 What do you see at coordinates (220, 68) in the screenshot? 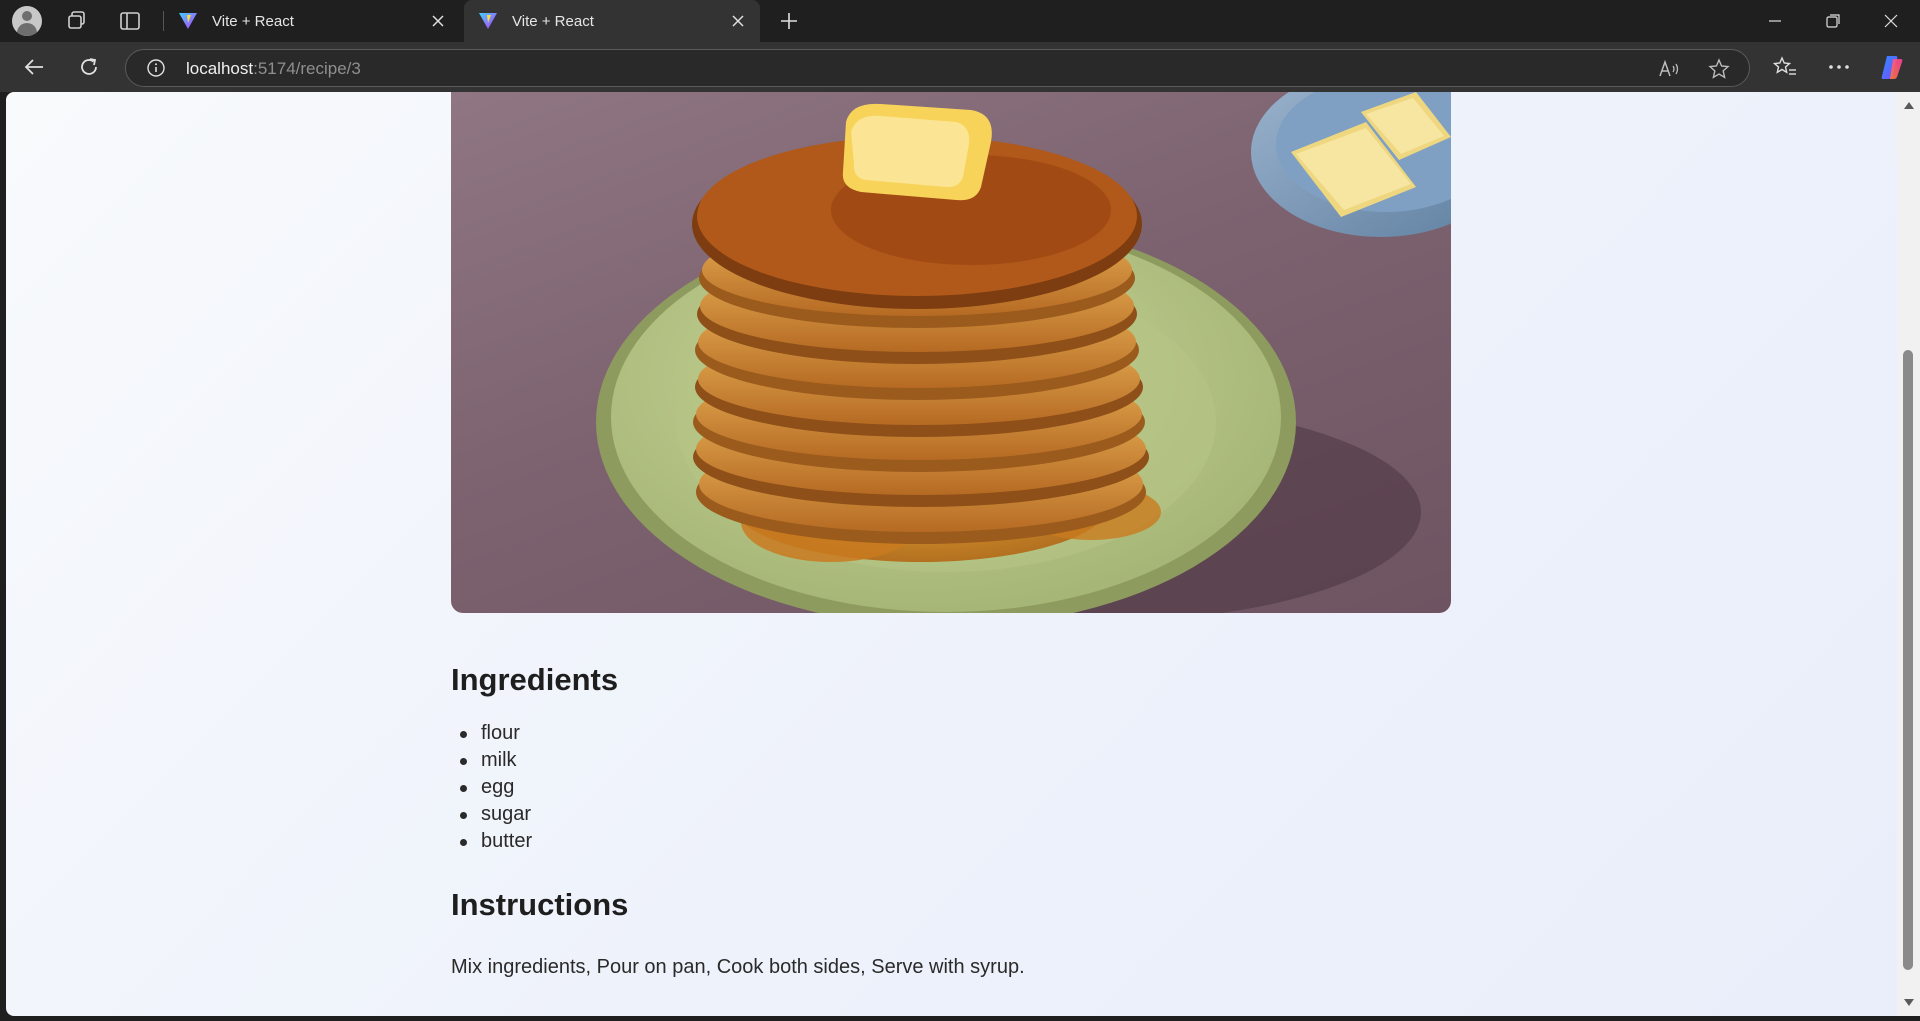
I see `url-host: localhost` at bounding box center [220, 68].